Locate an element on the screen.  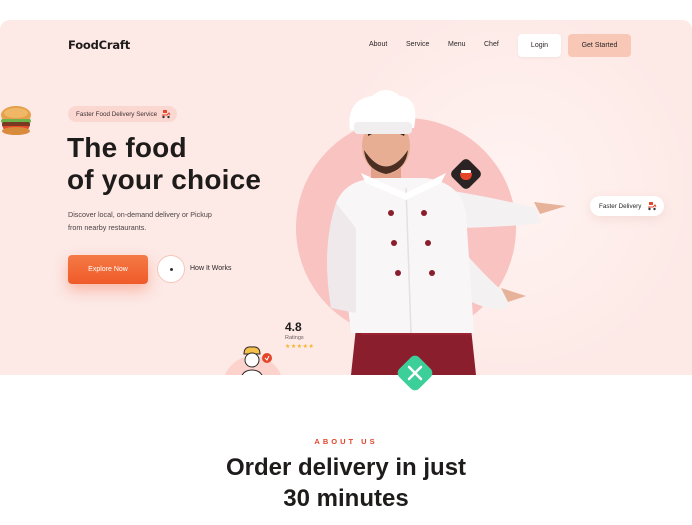
play-button is located at coordinates (171, 269).